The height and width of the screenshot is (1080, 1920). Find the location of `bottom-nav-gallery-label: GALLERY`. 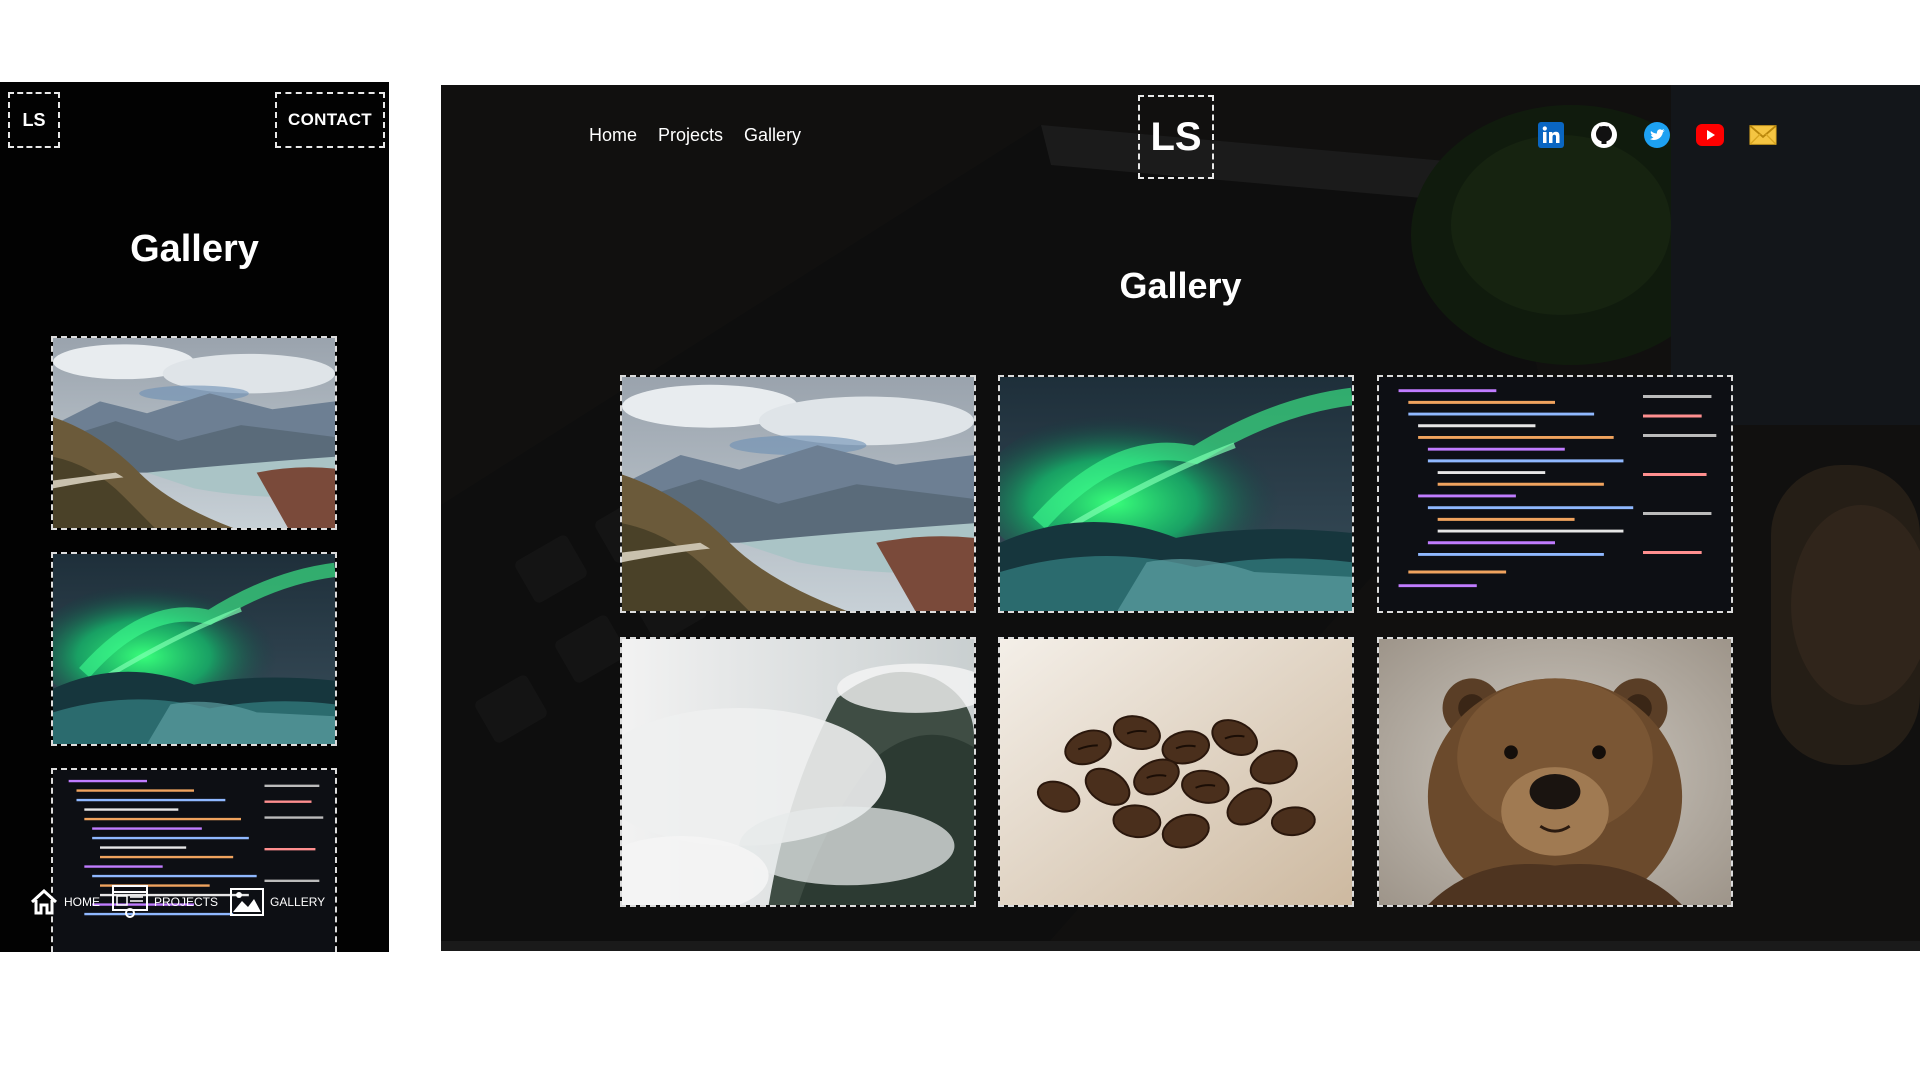

bottom-nav-gallery-label: GALLERY is located at coordinates (298, 902).